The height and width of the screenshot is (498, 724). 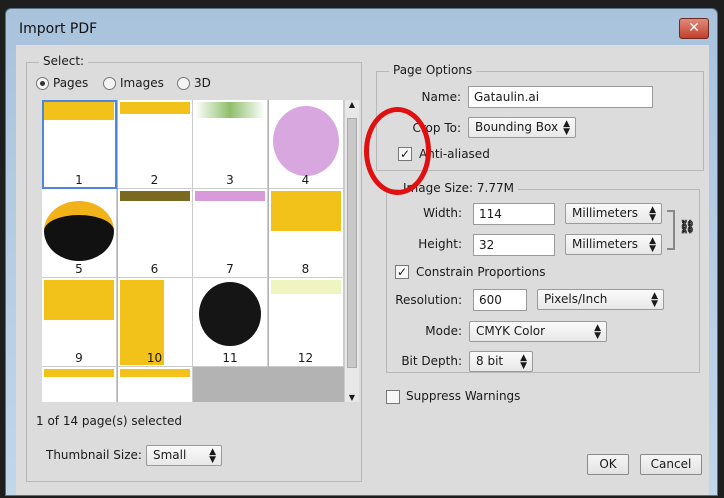 What do you see at coordinates (517, 127) in the screenshot?
I see `crop-to-value: Bounding Box` at bounding box center [517, 127].